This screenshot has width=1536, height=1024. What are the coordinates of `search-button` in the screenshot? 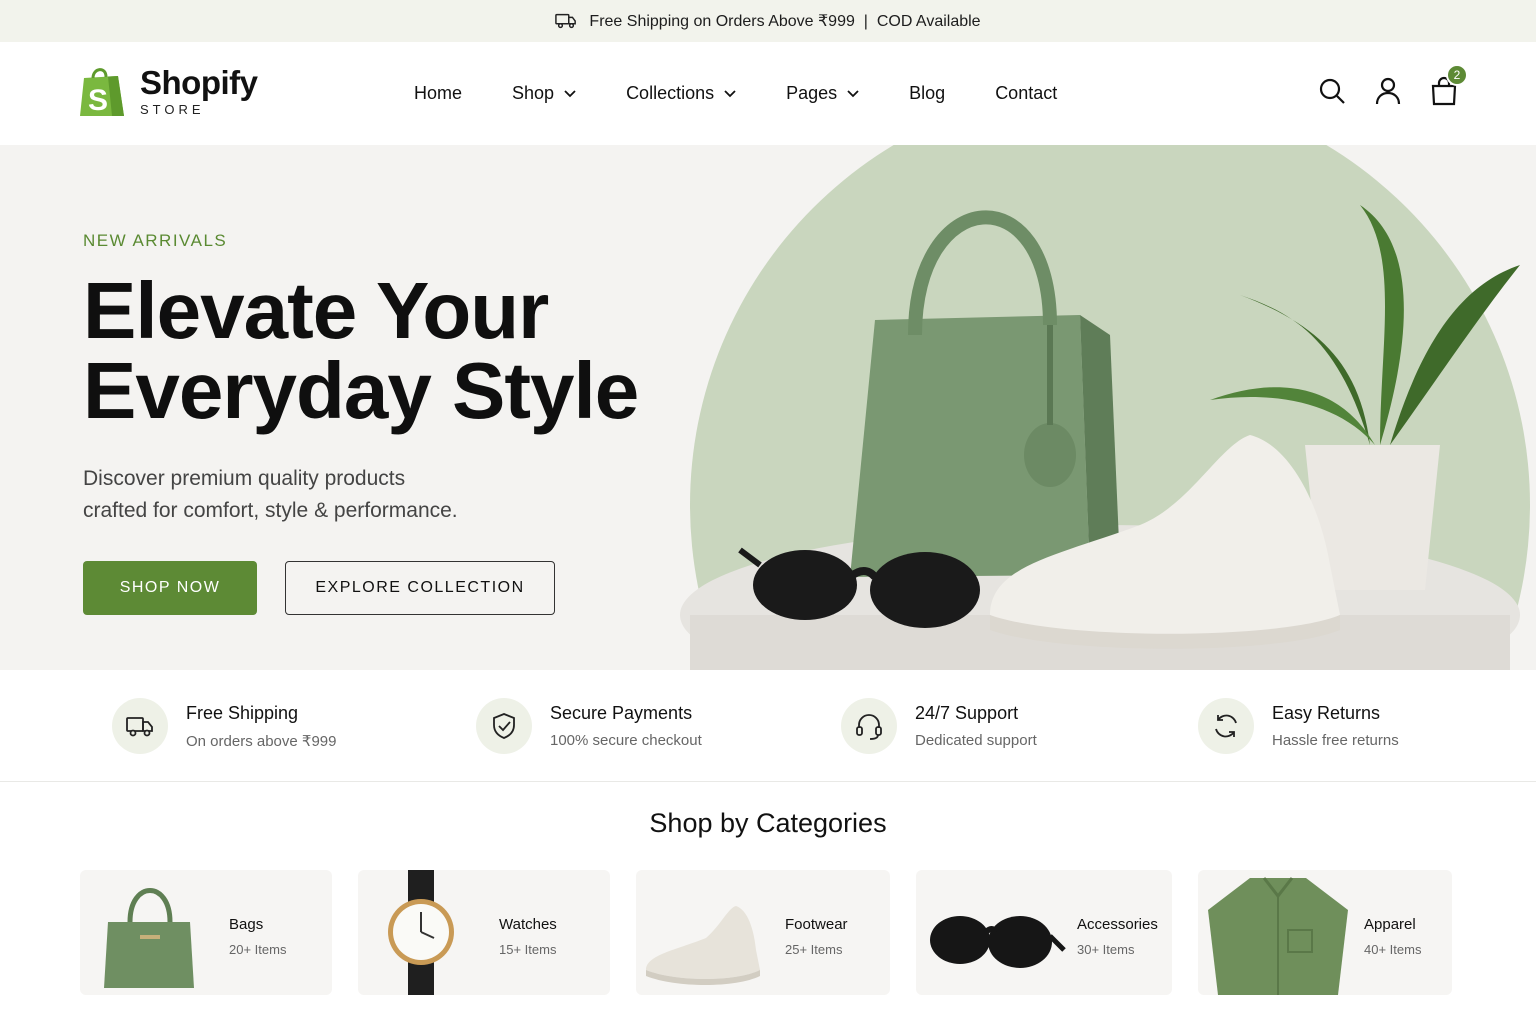 It's located at (1332, 91).